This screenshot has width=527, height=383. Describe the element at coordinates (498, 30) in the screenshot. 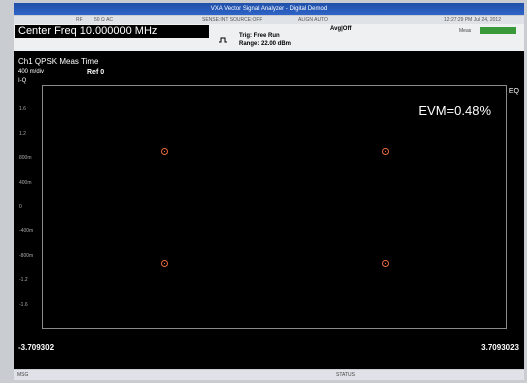

I see `trace-indicator` at that location.